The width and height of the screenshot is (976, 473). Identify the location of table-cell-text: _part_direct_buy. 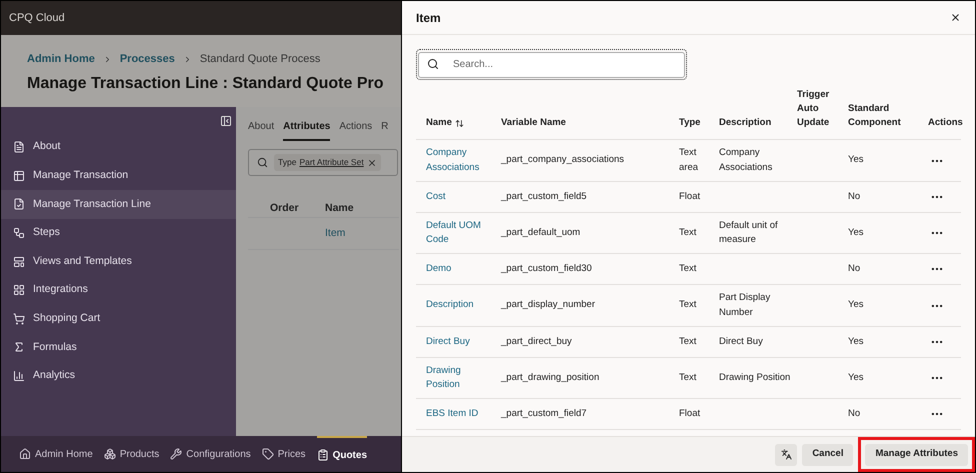
(537, 341).